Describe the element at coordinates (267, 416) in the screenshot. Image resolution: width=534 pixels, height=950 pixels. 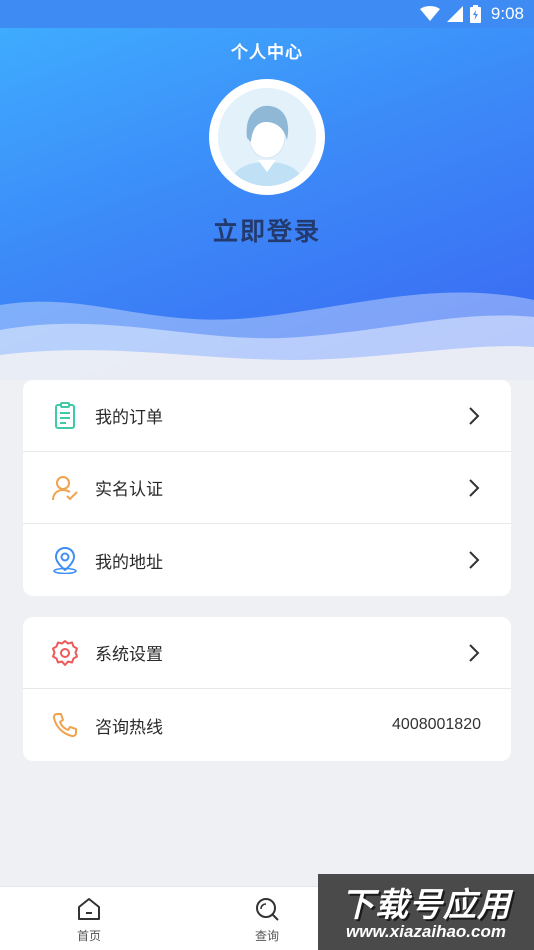
I see `menu-item-my-orders: 我的订单` at that location.